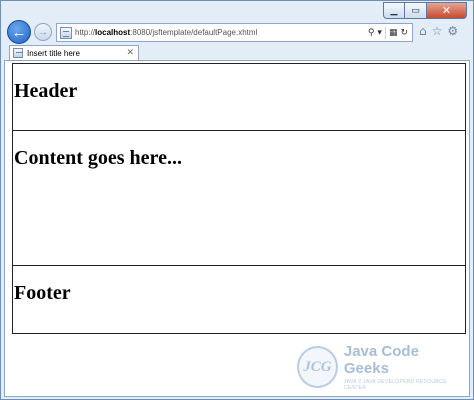  I want to click on divider, so click(385, 32).